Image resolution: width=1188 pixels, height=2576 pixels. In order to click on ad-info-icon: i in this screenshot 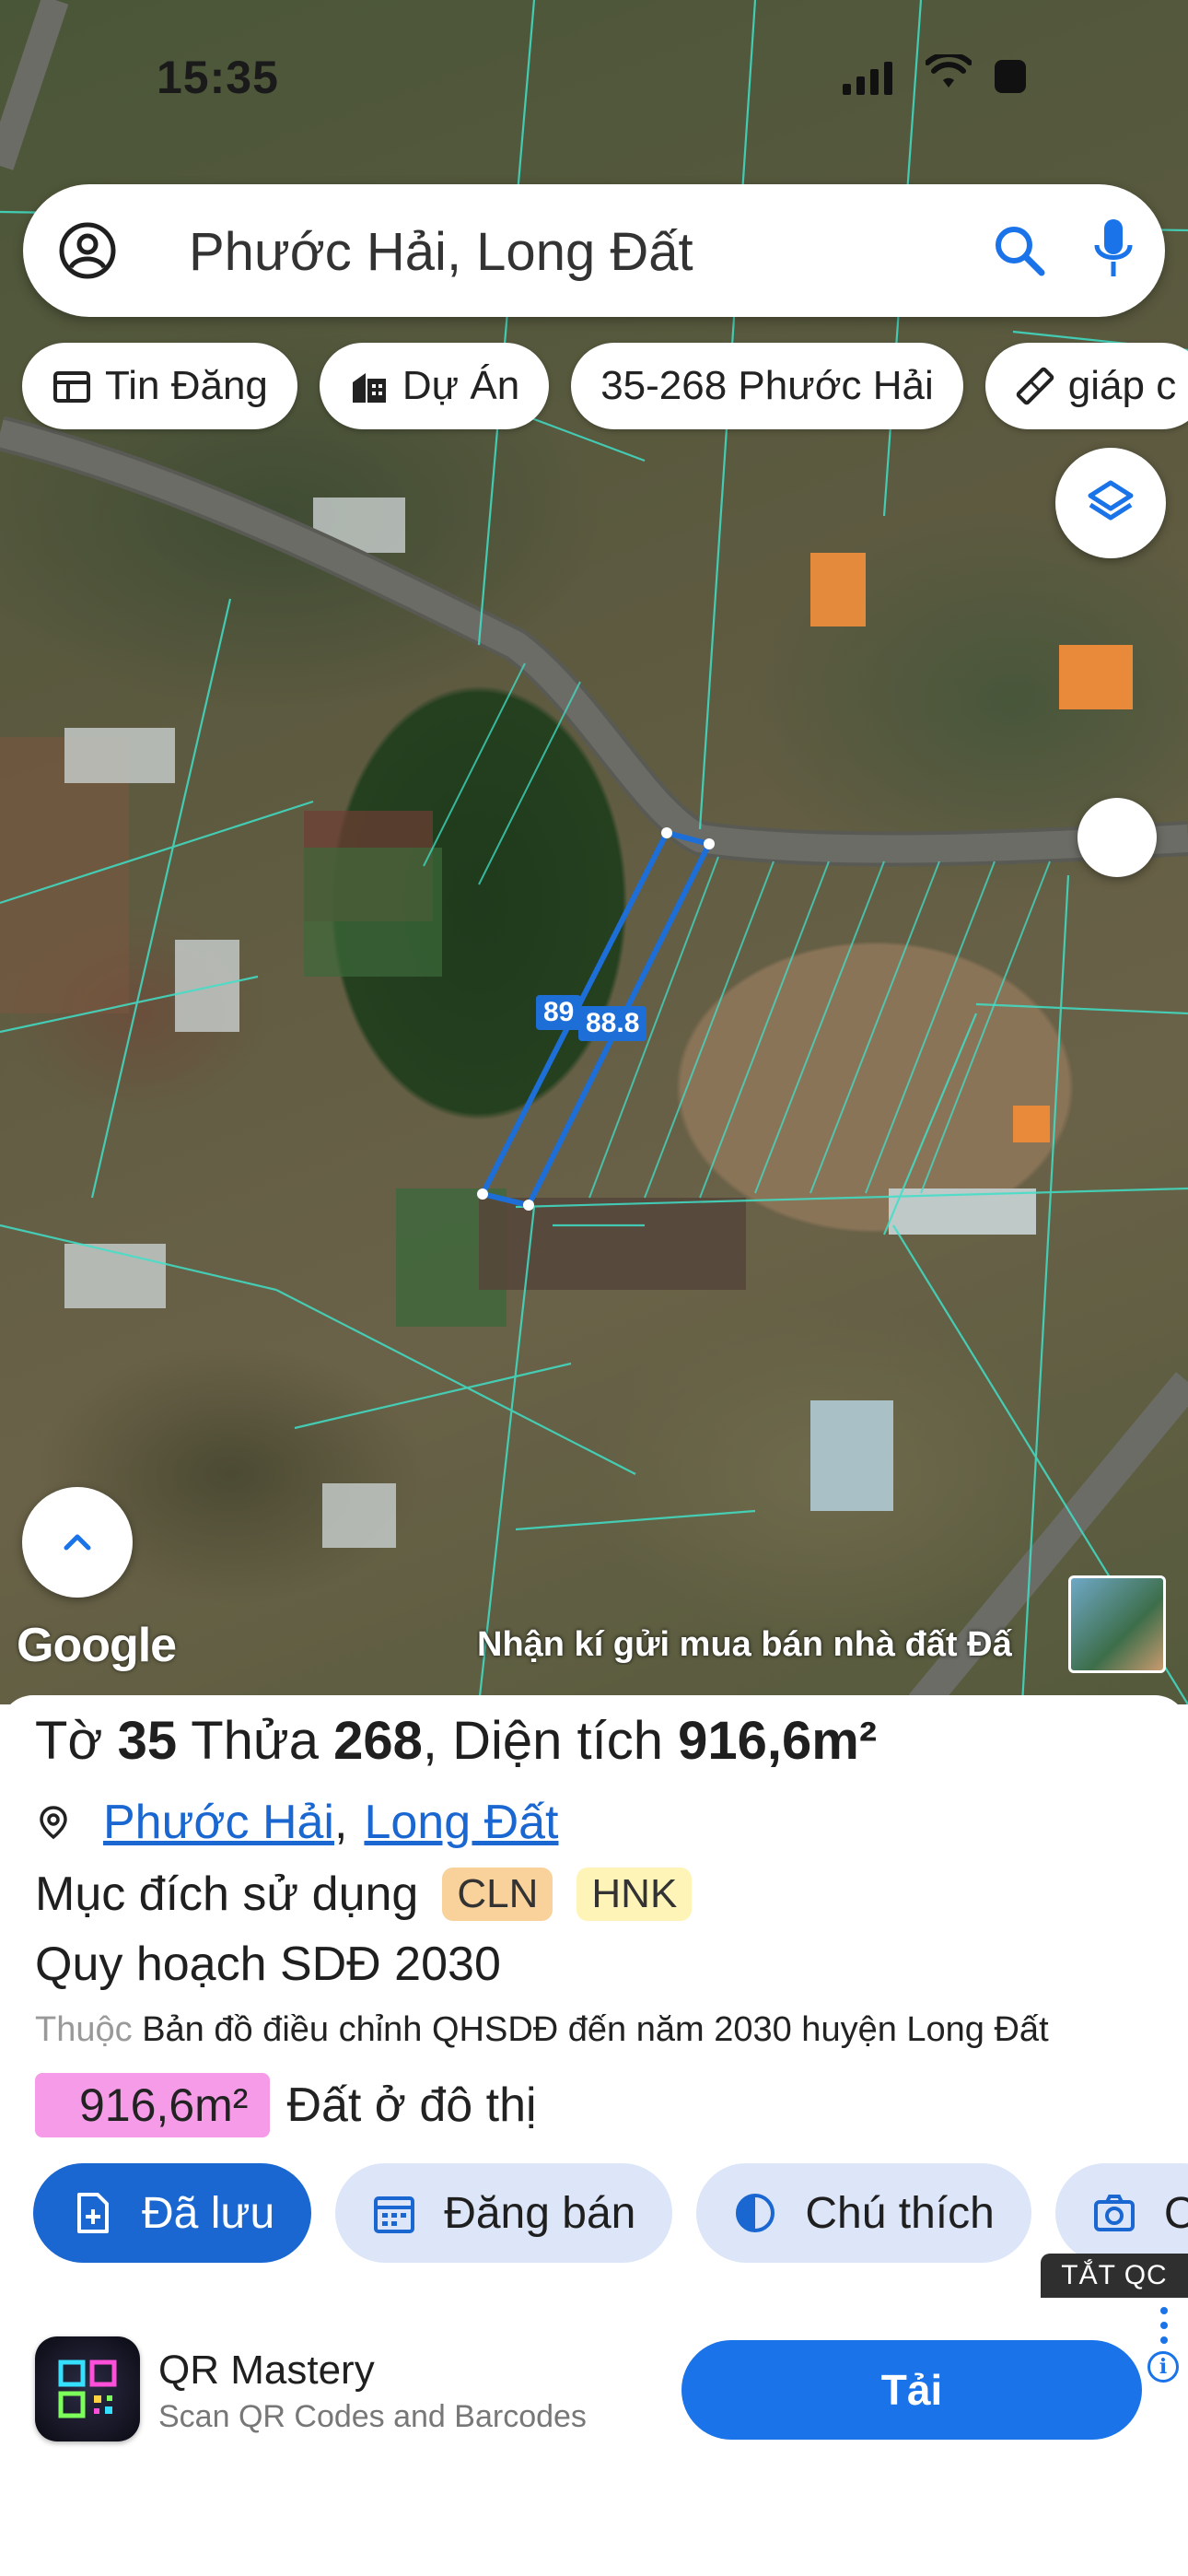, I will do `click(1163, 2367)`.